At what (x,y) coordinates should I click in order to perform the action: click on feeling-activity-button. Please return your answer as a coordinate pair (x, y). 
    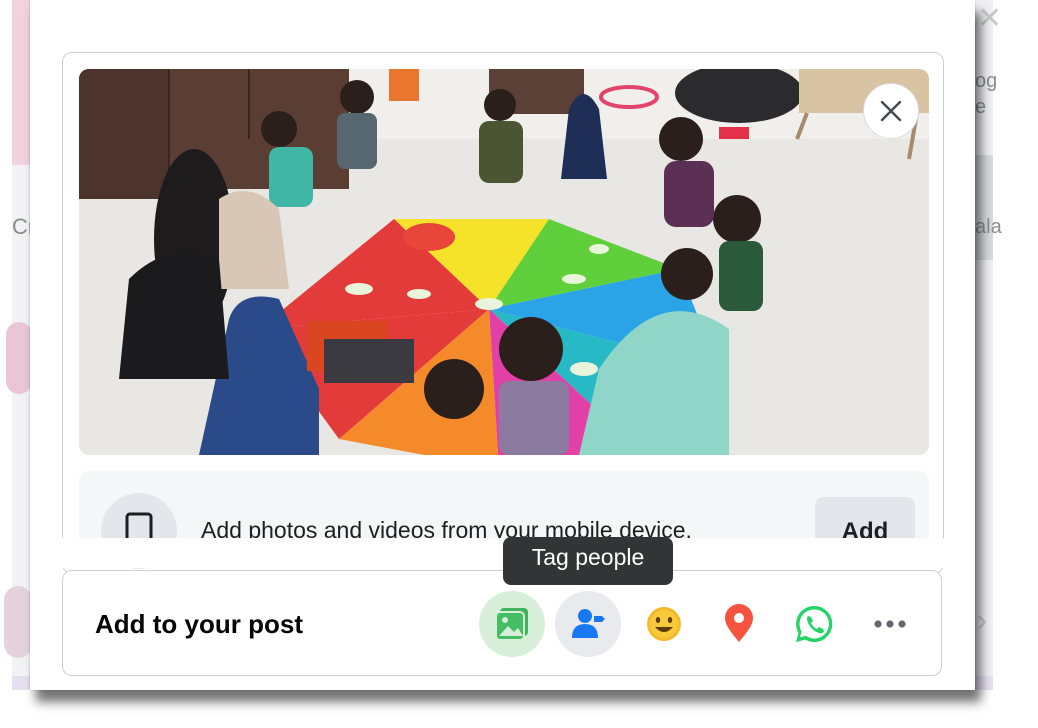
    Looking at the image, I should click on (664, 624).